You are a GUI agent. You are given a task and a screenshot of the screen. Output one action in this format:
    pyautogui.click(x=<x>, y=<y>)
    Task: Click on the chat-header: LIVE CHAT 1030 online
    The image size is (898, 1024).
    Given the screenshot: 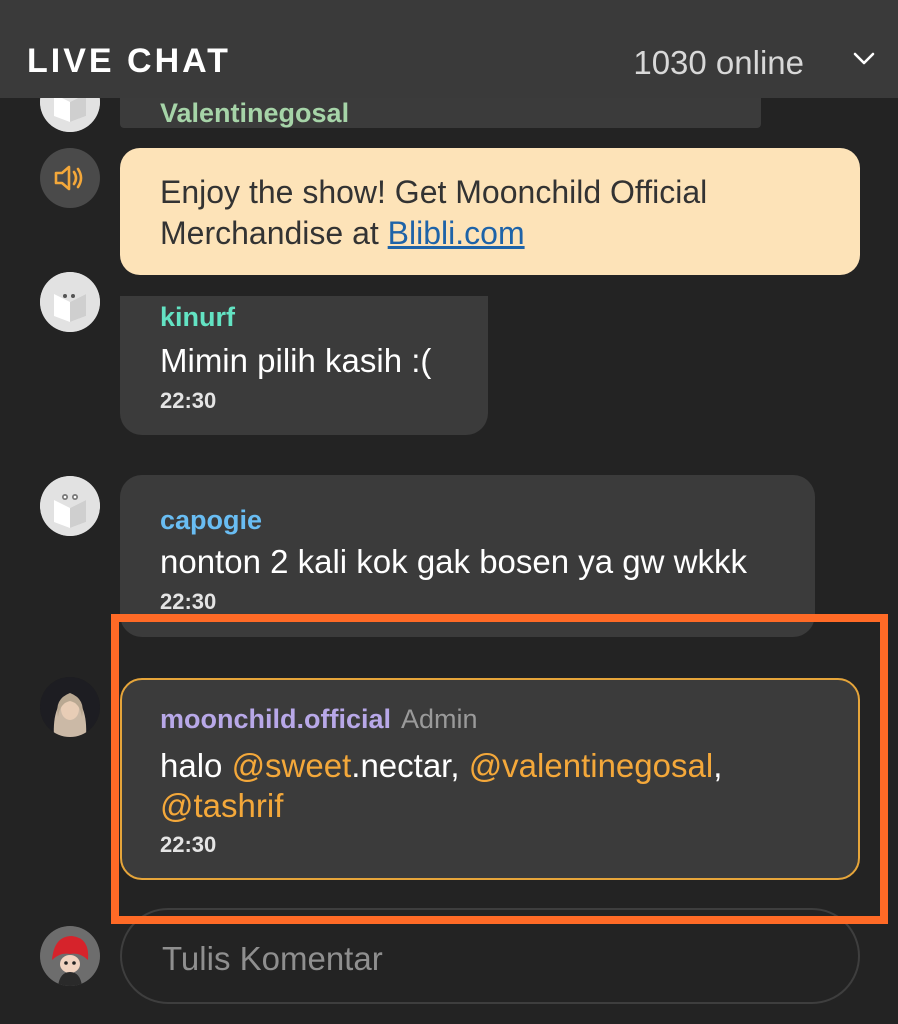 What is the action you would take?
    pyautogui.click(x=449, y=49)
    